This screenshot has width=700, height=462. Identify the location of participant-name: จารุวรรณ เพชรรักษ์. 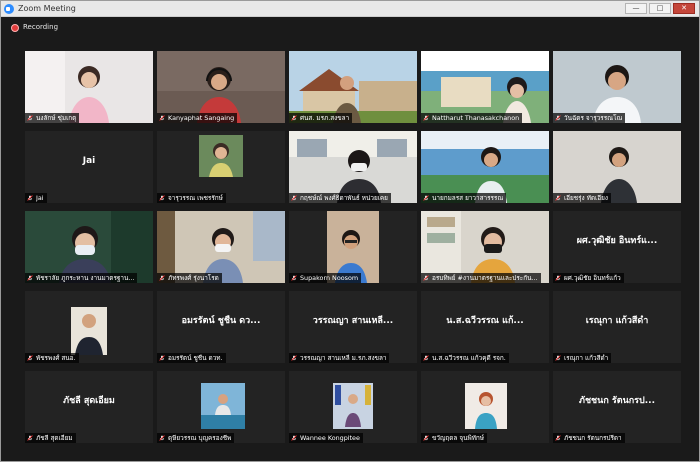
(195, 198).